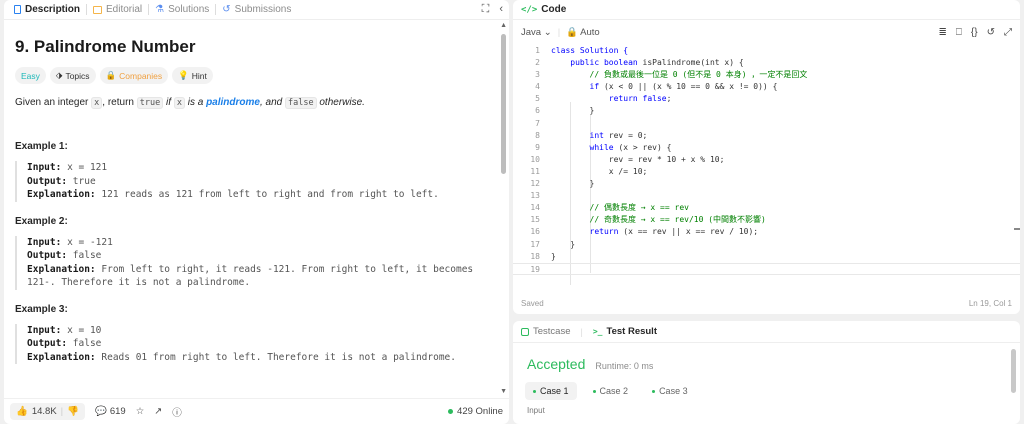  Describe the element at coordinates (100, 411) in the screenshot. I see `comment-icon: 💬` at that location.